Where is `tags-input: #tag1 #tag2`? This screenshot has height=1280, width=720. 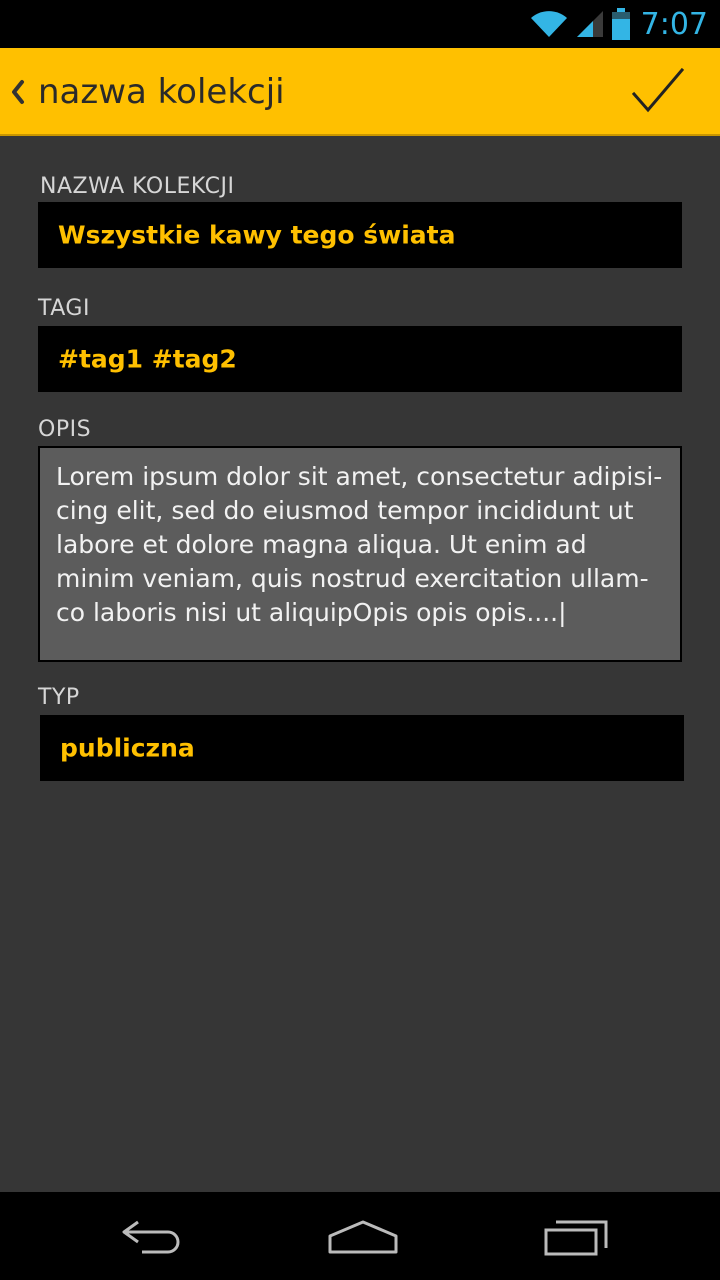
tags-input: #tag1 #tag2 is located at coordinates (360, 359).